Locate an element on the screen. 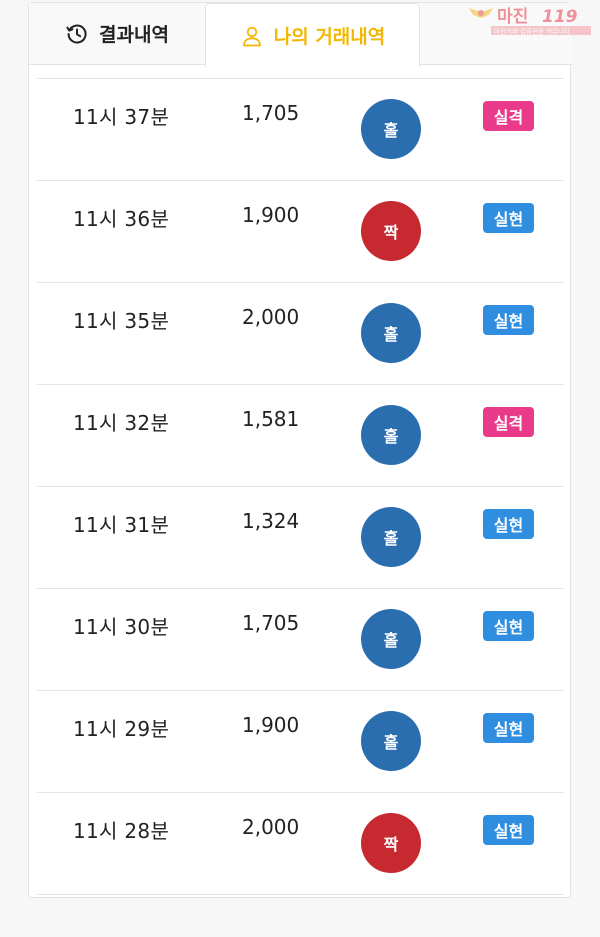 This screenshot has height=937, width=600. table-row: 11시 29분 1,900 홀 실현 is located at coordinates (300, 742).